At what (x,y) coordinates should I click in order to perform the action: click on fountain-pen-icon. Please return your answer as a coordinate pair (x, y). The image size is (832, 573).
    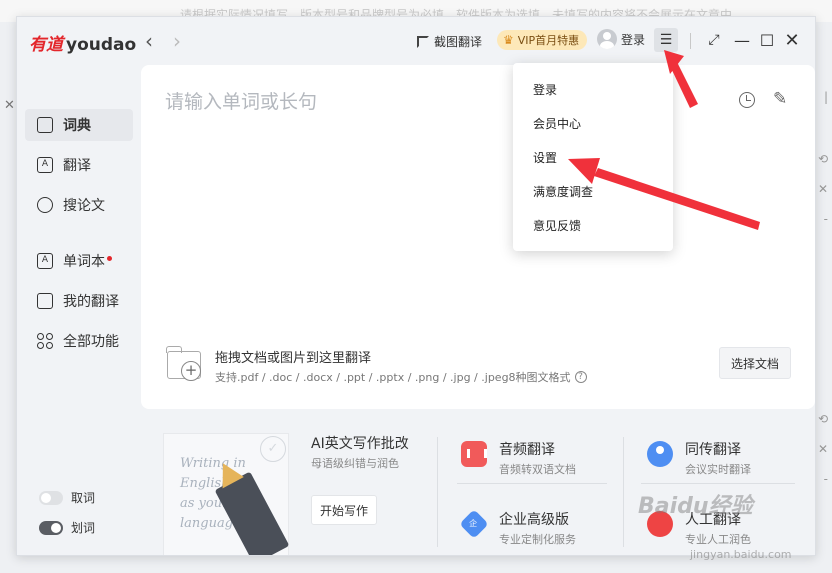
    Looking at the image, I should click on (252, 513).